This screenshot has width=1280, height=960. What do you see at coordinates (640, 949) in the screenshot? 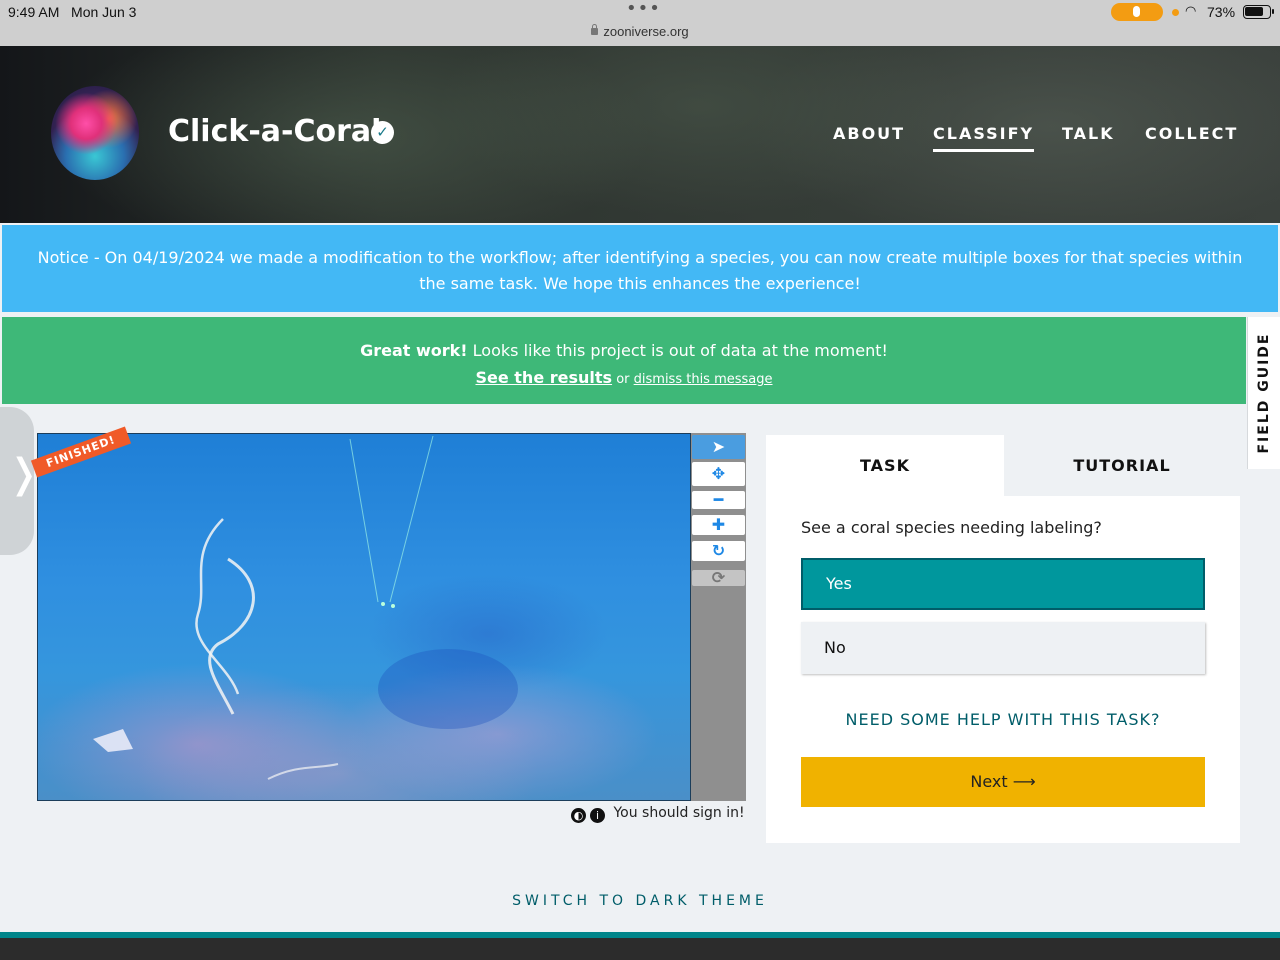
I see `site-footer` at bounding box center [640, 949].